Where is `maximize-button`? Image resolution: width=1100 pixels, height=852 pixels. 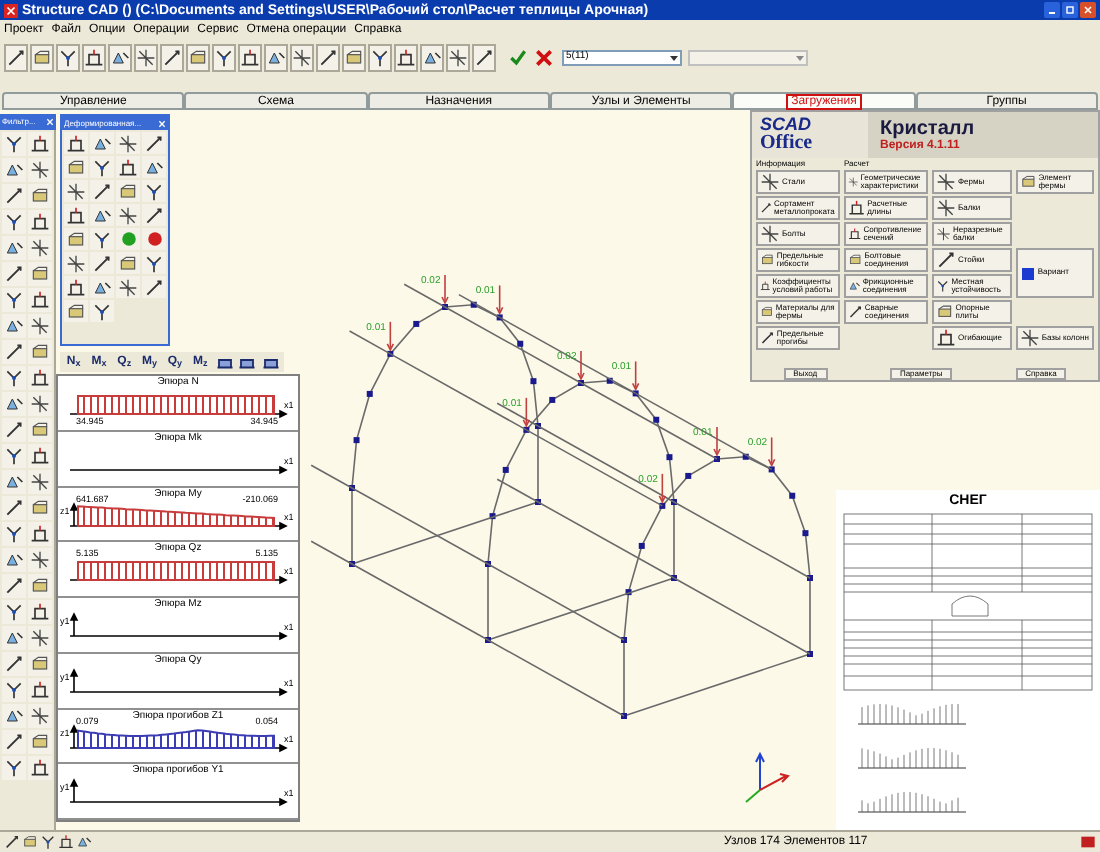
maximize-button is located at coordinates (1070, 10).